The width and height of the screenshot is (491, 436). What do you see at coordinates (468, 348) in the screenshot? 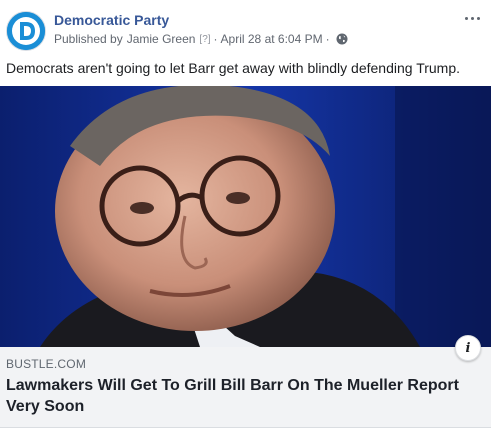
I see `info-icon: i` at bounding box center [468, 348].